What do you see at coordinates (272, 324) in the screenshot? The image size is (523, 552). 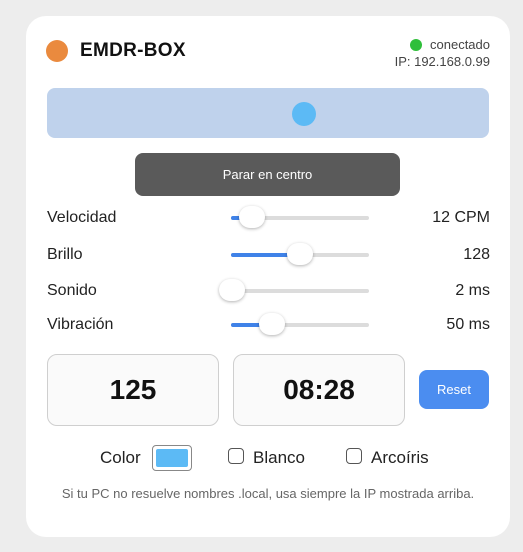 I see `vibracion-slider-thumb` at bounding box center [272, 324].